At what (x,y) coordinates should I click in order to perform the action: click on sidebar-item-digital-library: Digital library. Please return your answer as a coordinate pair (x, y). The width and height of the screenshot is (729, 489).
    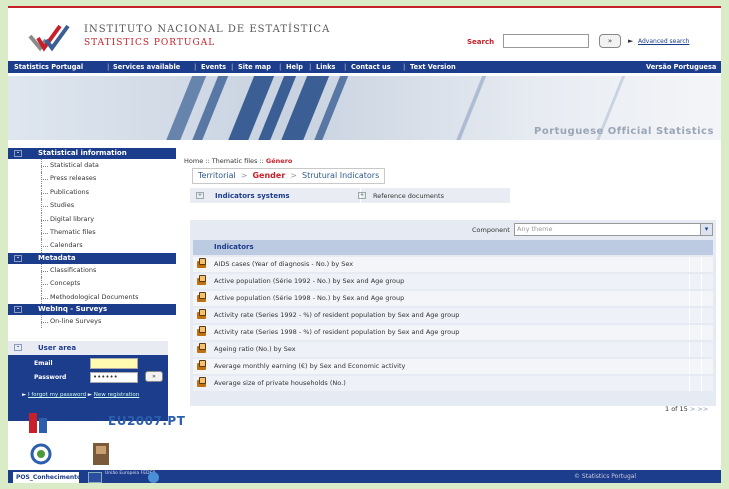
    Looking at the image, I should click on (92, 219).